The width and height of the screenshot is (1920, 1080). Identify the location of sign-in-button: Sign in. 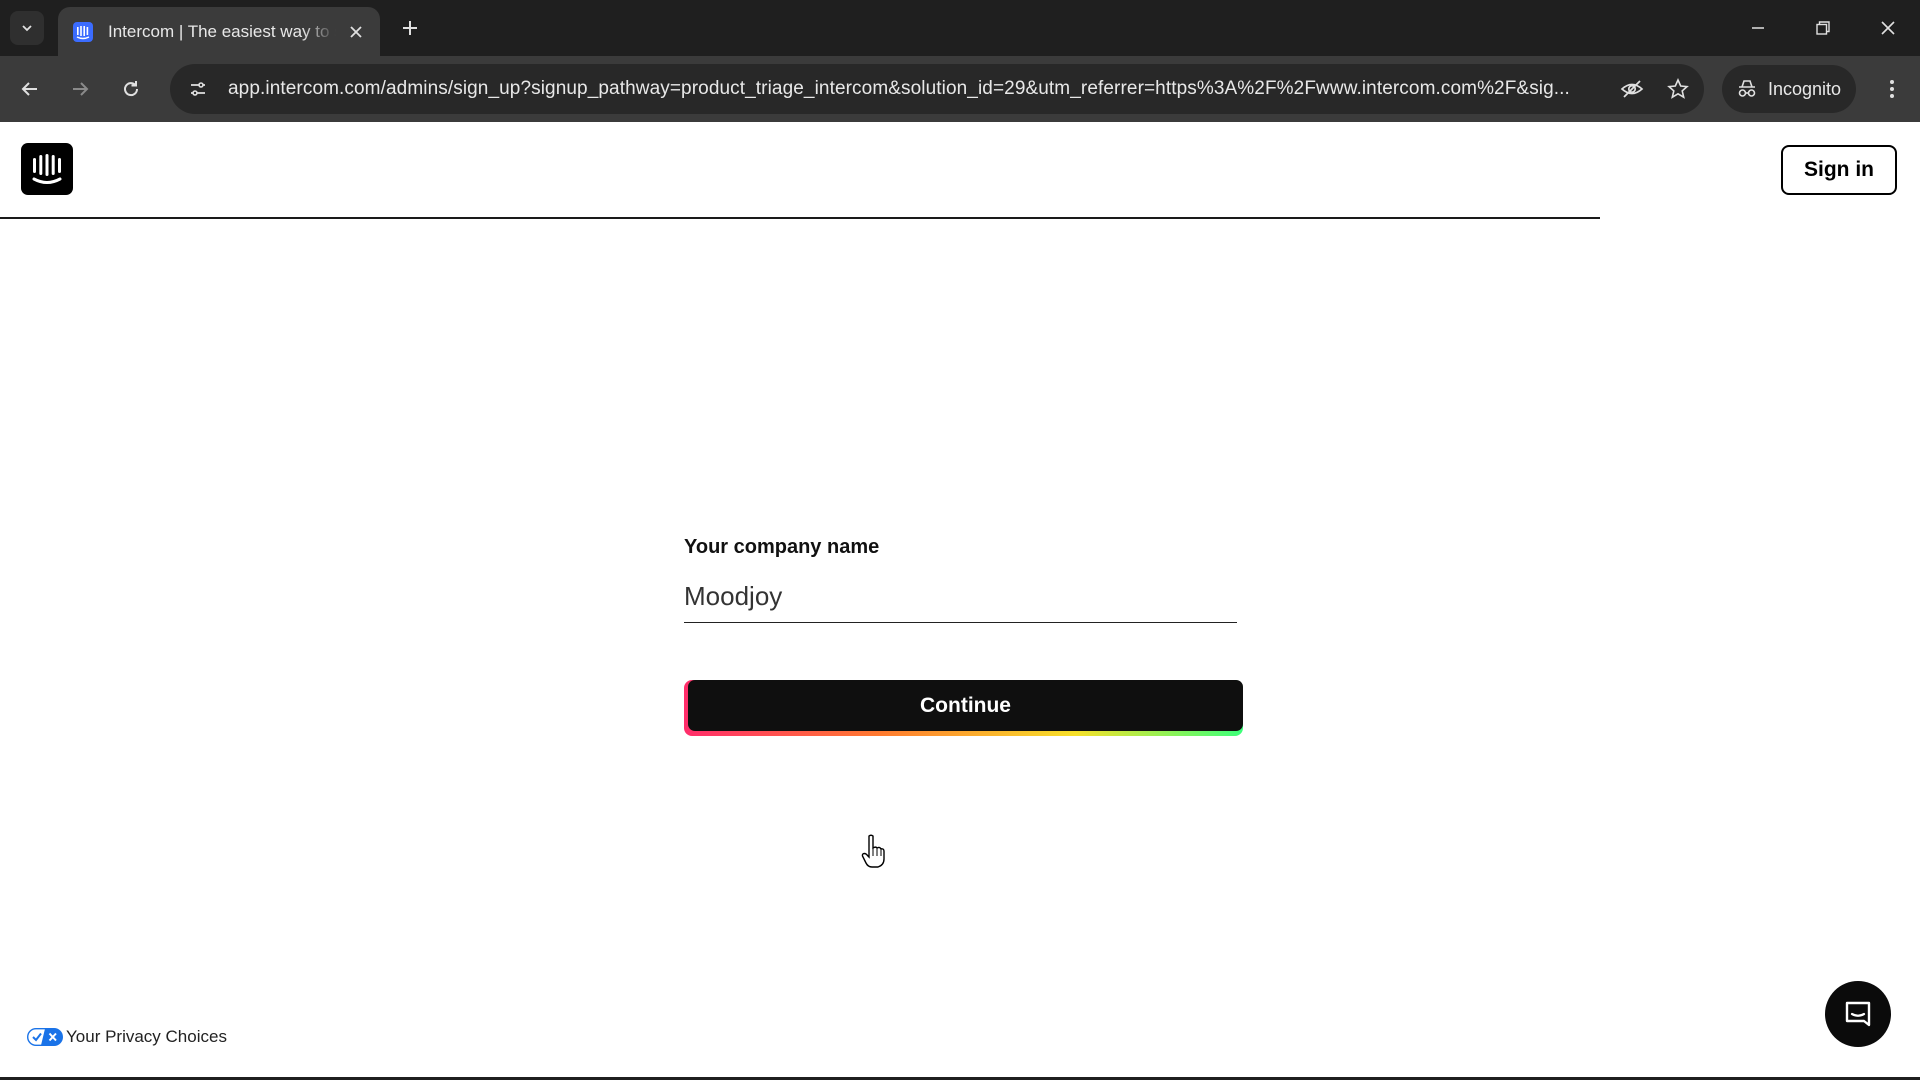
(1839, 170).